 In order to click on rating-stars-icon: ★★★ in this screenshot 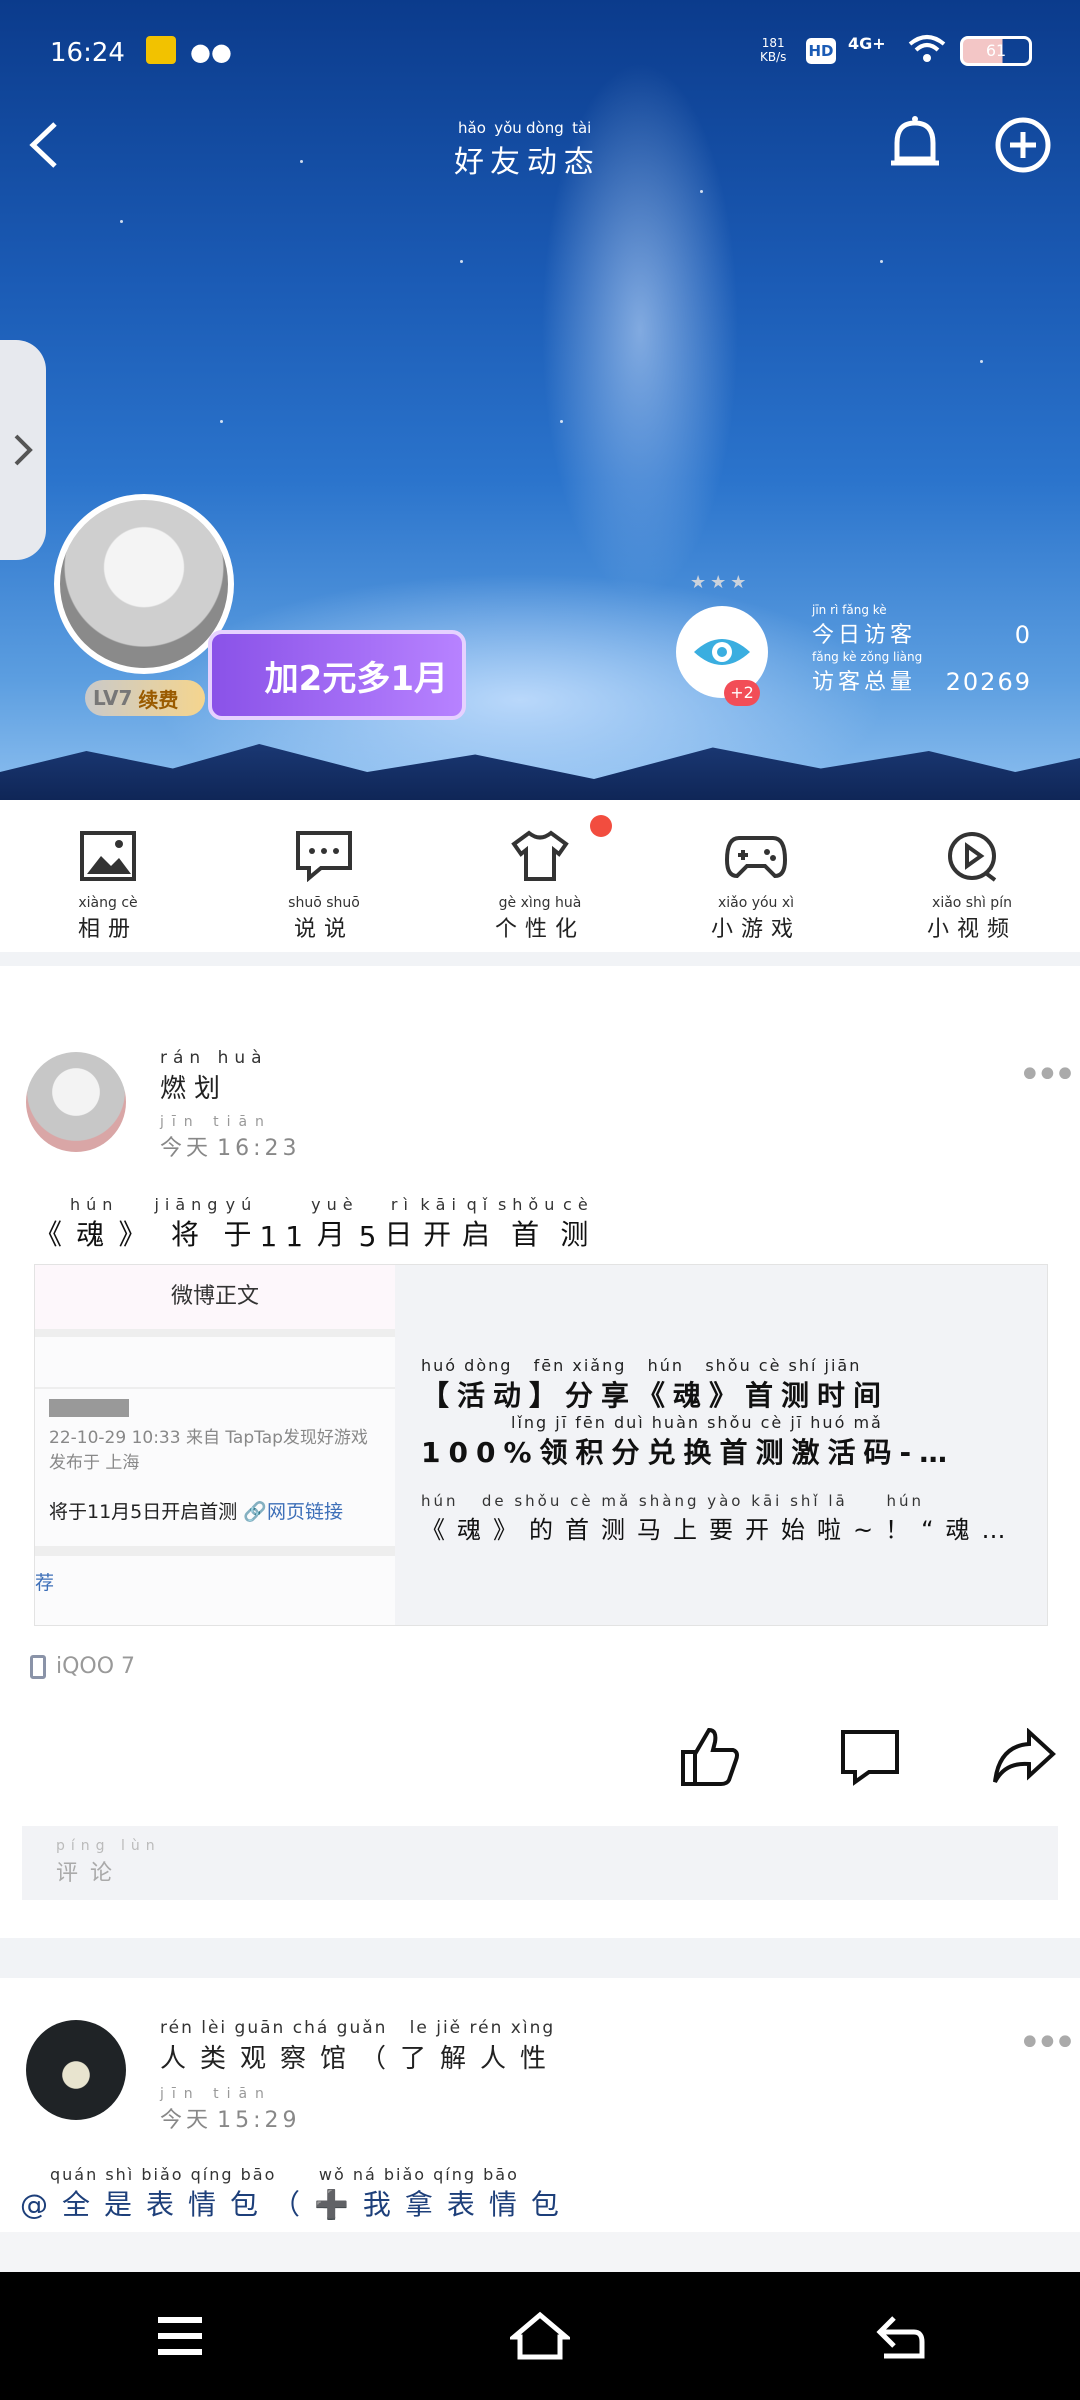, I will do `click(720, 582)`.